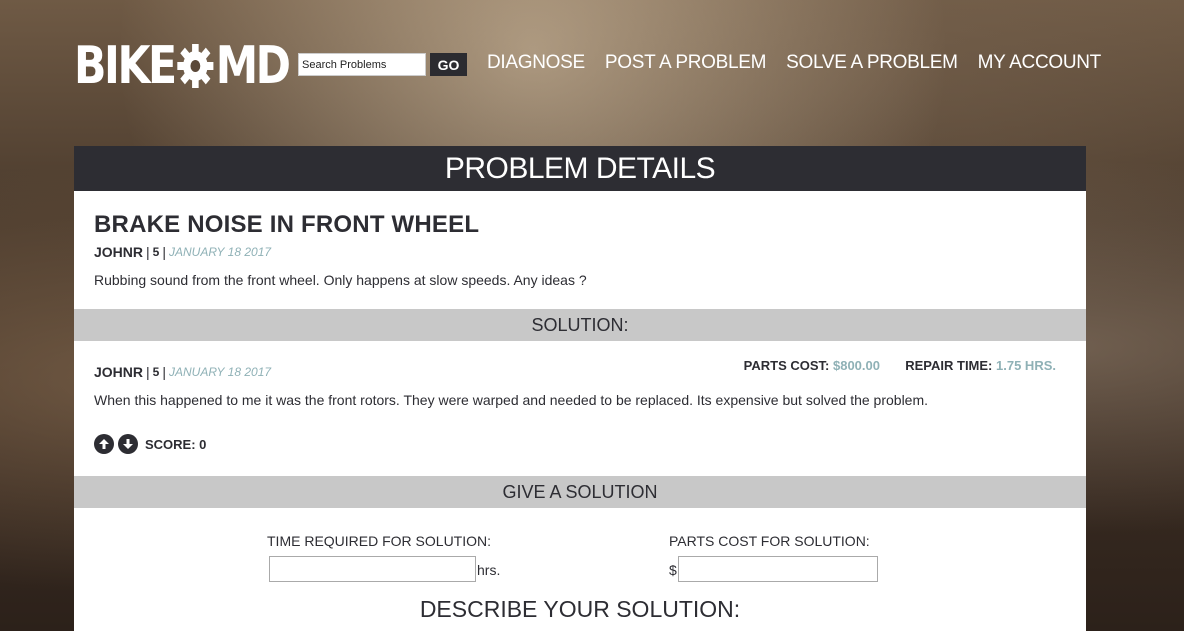  Describe the element at coordinates (872, 63) in the screenshot. I see `nav-solve-a-problem: SOLVE A PROBLEM` at that location.